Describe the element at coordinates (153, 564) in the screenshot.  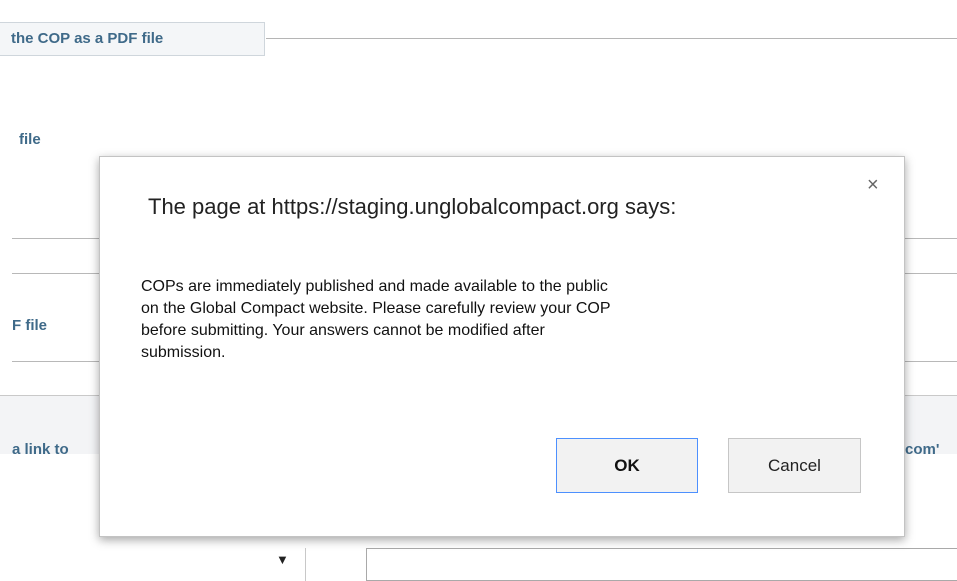
I see `background-select: ▼` at that location.